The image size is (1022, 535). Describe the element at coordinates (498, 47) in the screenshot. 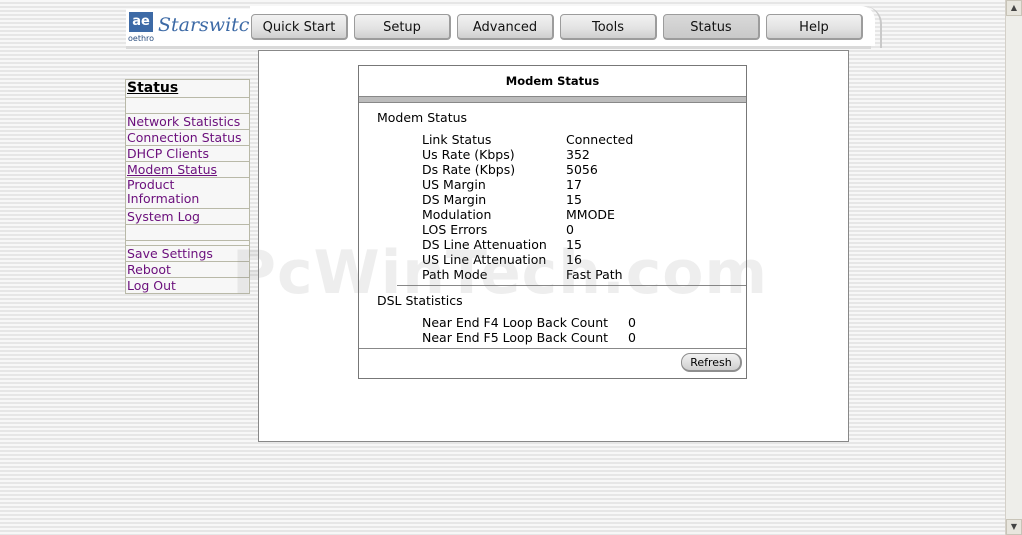

I see `tab-bar-divider` at that location.